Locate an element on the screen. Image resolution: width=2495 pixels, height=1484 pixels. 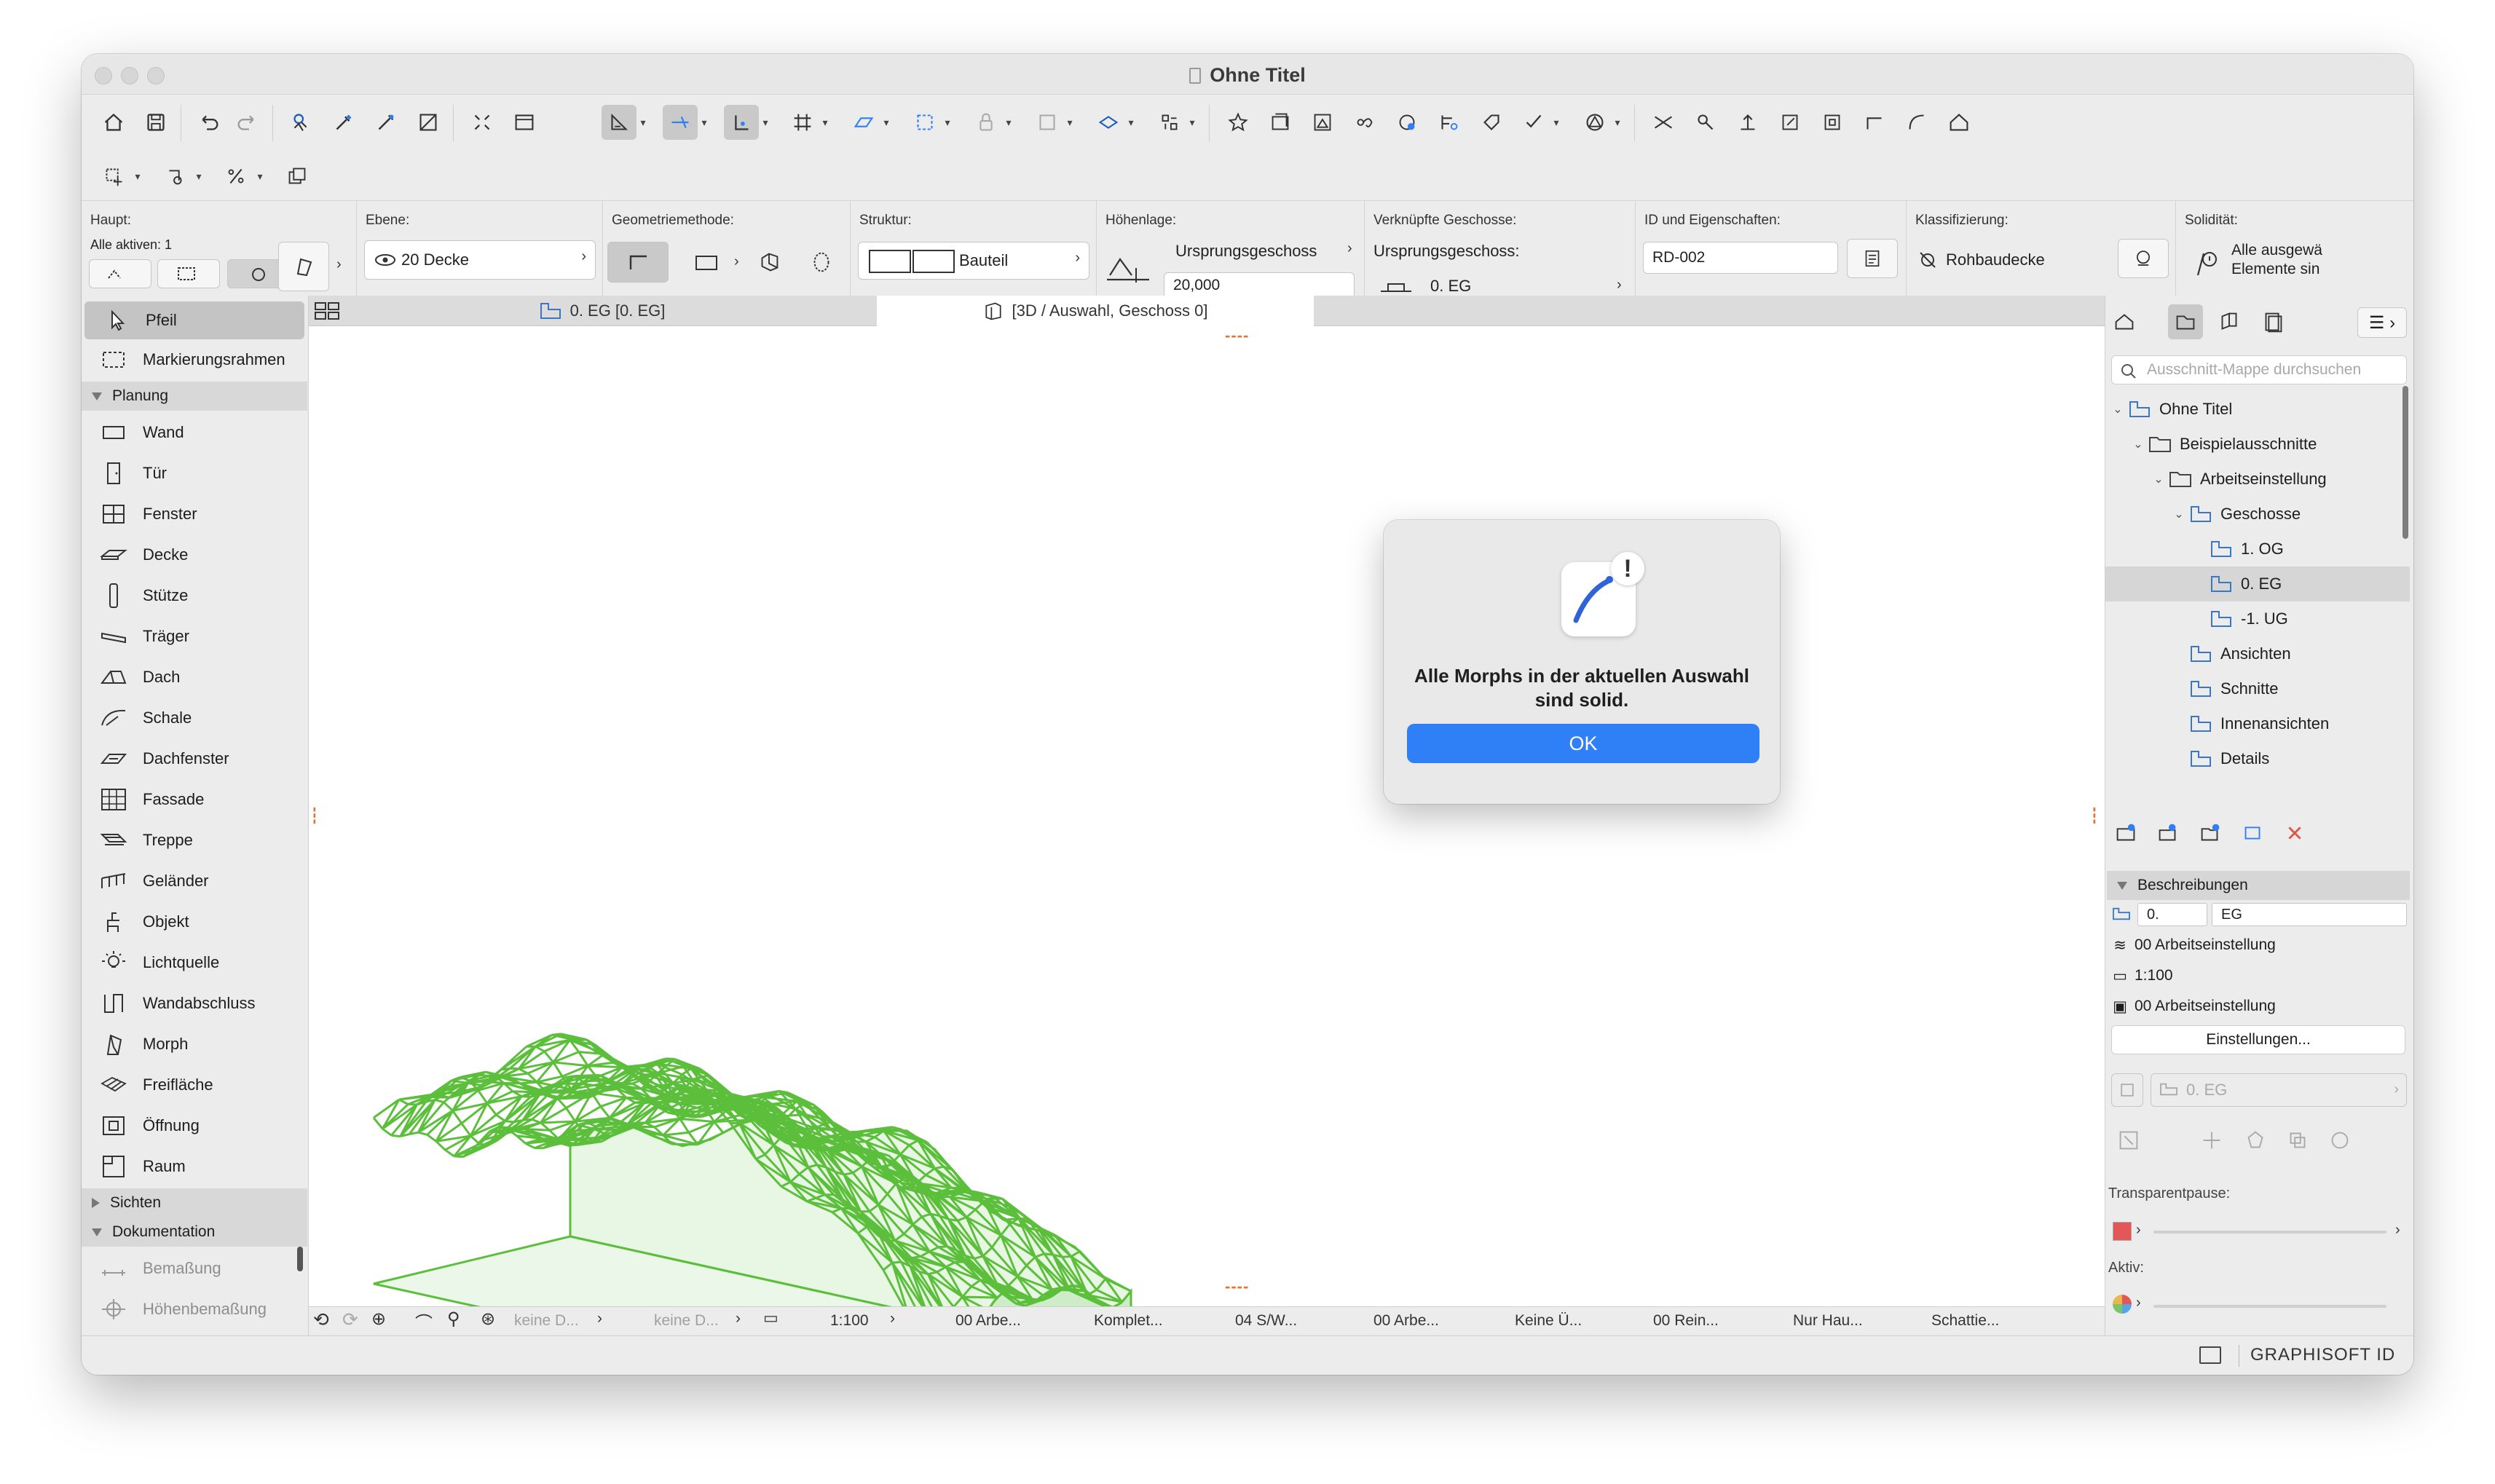
tab-overview-icon is located at coordinates (327, 311).